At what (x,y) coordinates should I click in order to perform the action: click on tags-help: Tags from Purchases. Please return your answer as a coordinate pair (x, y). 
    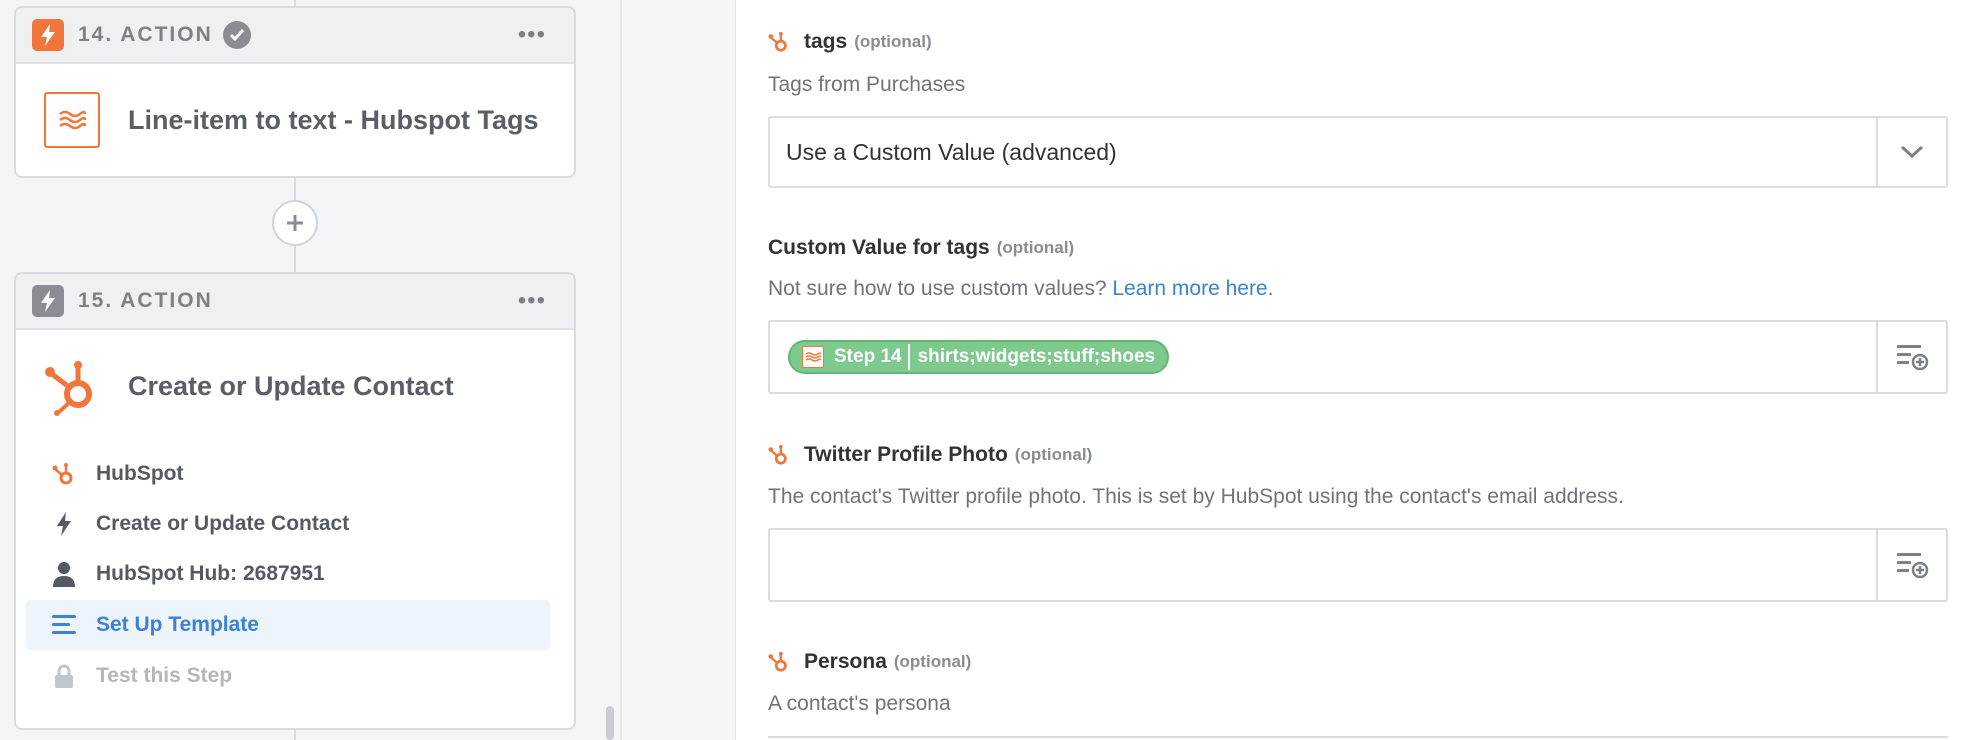
    Looking at the image, I should click on (867, 84).